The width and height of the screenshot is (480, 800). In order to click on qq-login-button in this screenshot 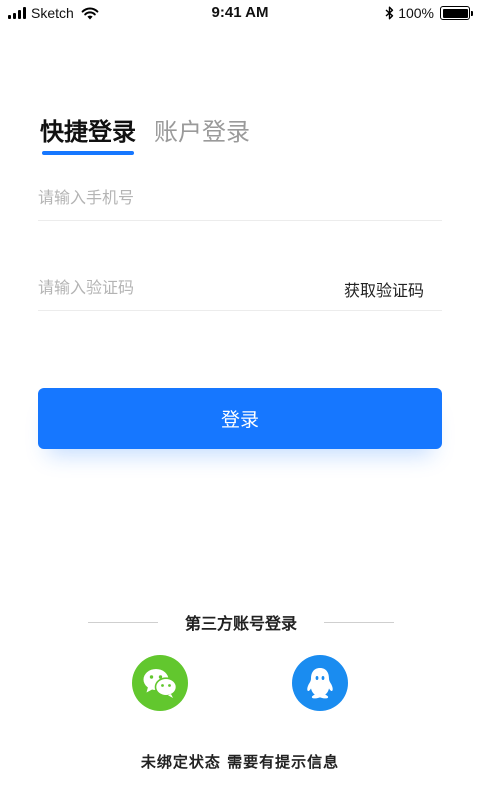, I will do `click(320, 683)`.